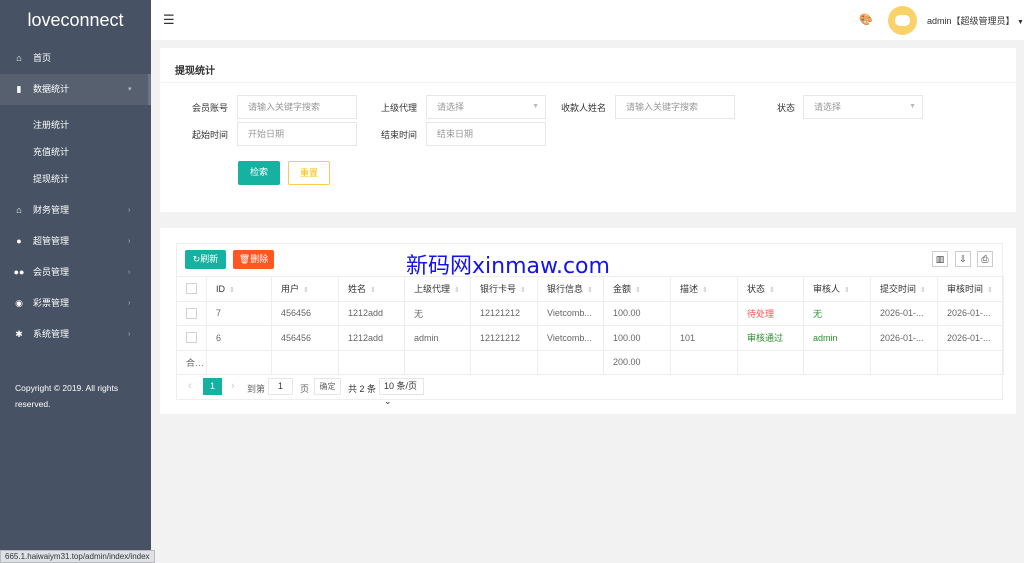 The image size is (1024, 563). Describe the element at coordinates (975, 20) in the screenshot. I see `user-menu: admin【超级管理员】 ▼` at that location.